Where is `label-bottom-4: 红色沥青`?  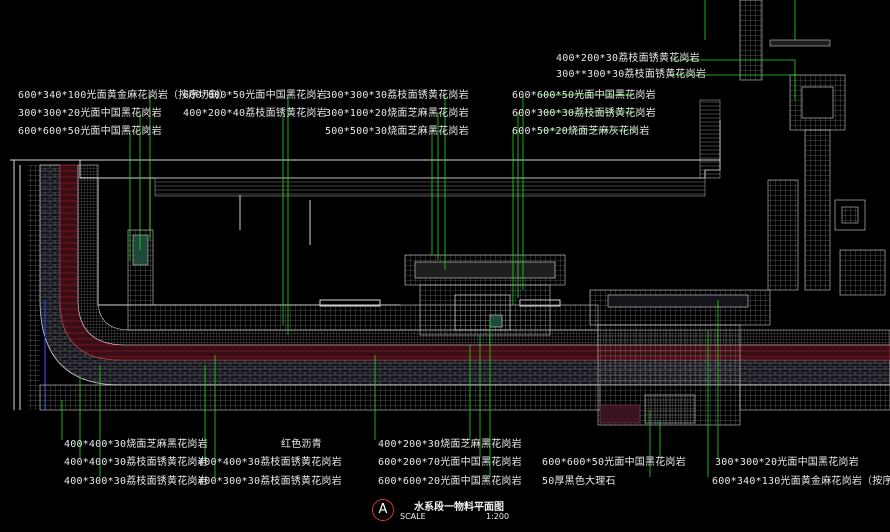
label-bottom-4: 红色沥青 is located at coordinates (301, 444).